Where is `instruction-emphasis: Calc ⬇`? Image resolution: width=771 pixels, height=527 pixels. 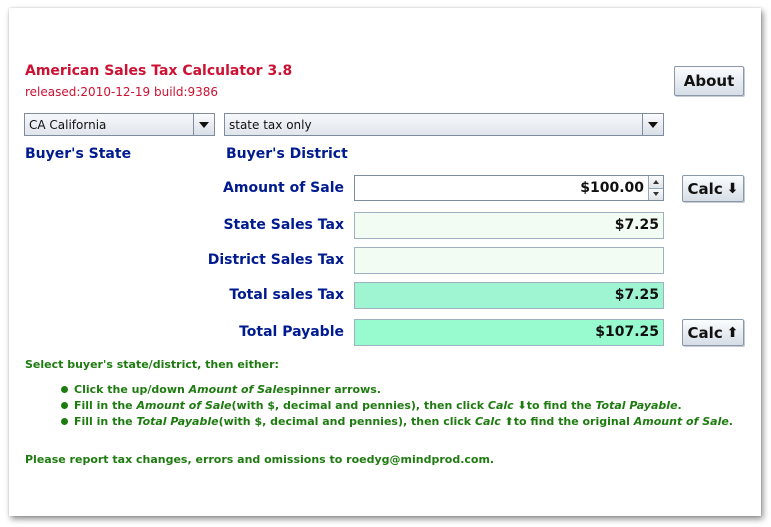 instruction-emphasis: Calc ⬇ is located at coordinates (507, 405).